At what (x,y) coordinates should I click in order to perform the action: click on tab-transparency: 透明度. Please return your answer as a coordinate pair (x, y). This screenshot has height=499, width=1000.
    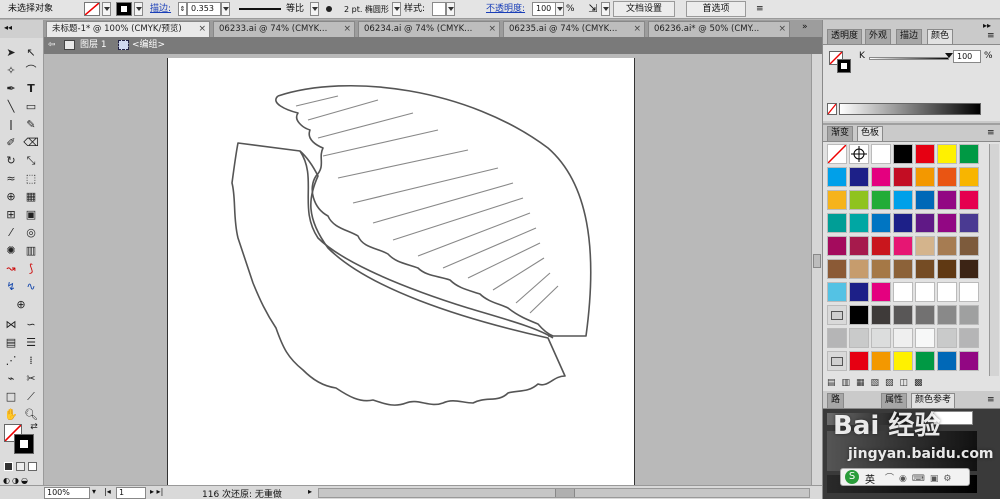
    Looking at the image, I should click on (845, 36).